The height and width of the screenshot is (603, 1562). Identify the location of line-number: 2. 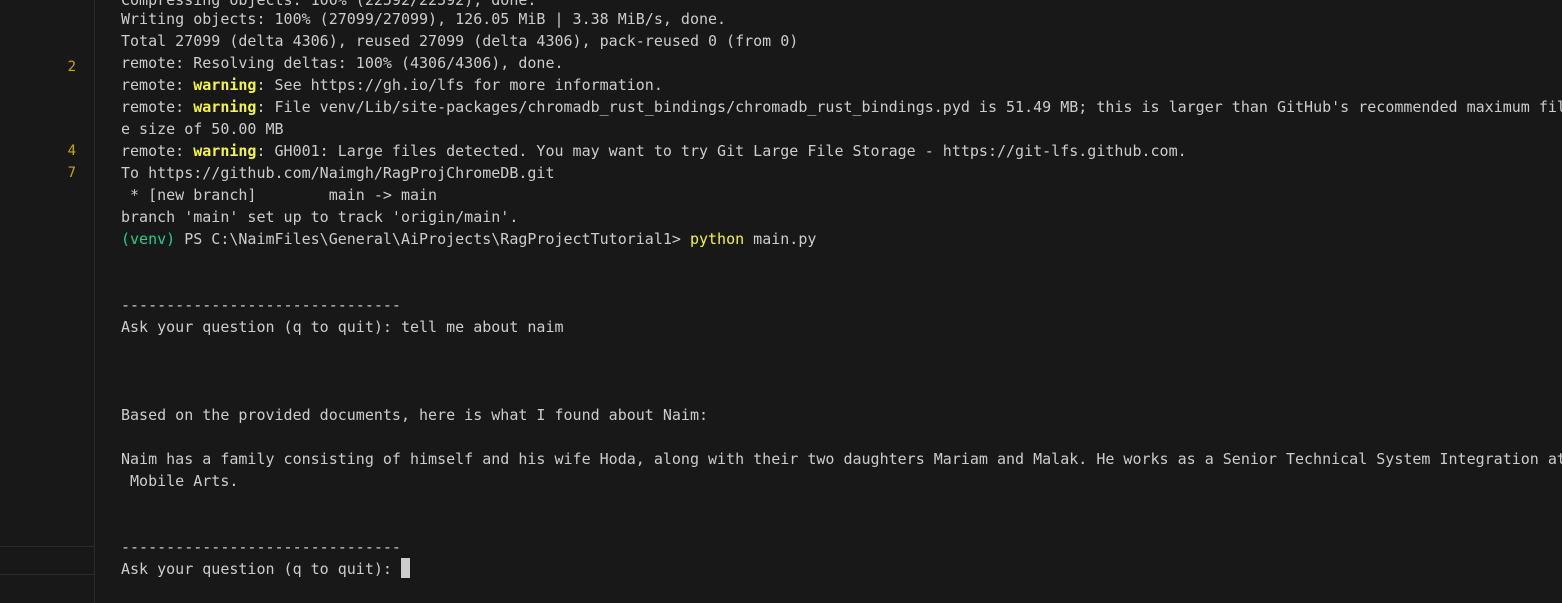
(71, 67).